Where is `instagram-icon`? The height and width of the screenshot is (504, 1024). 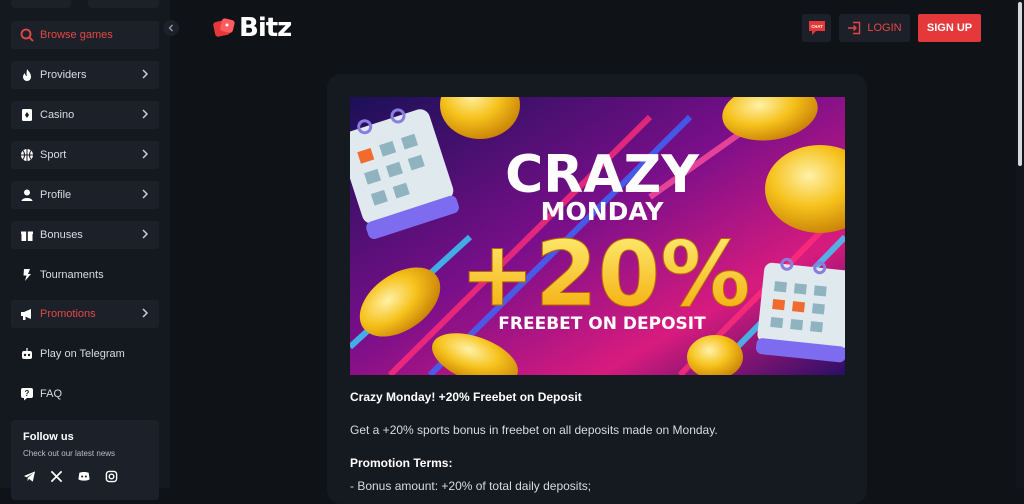 instagram-icon is located at coordinates (111, 479).